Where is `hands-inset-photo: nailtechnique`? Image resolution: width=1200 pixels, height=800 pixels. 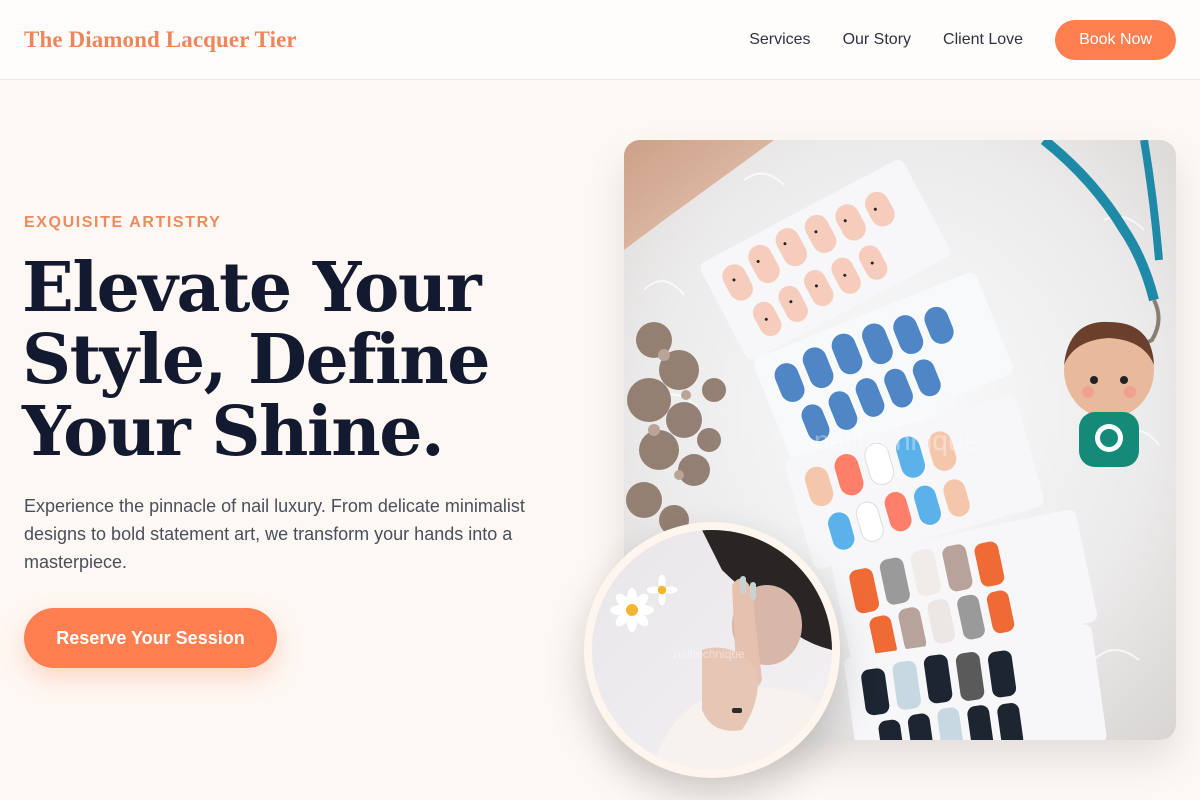 hands-inset-photo: nailtechnique is located at coordinates (712, 650).